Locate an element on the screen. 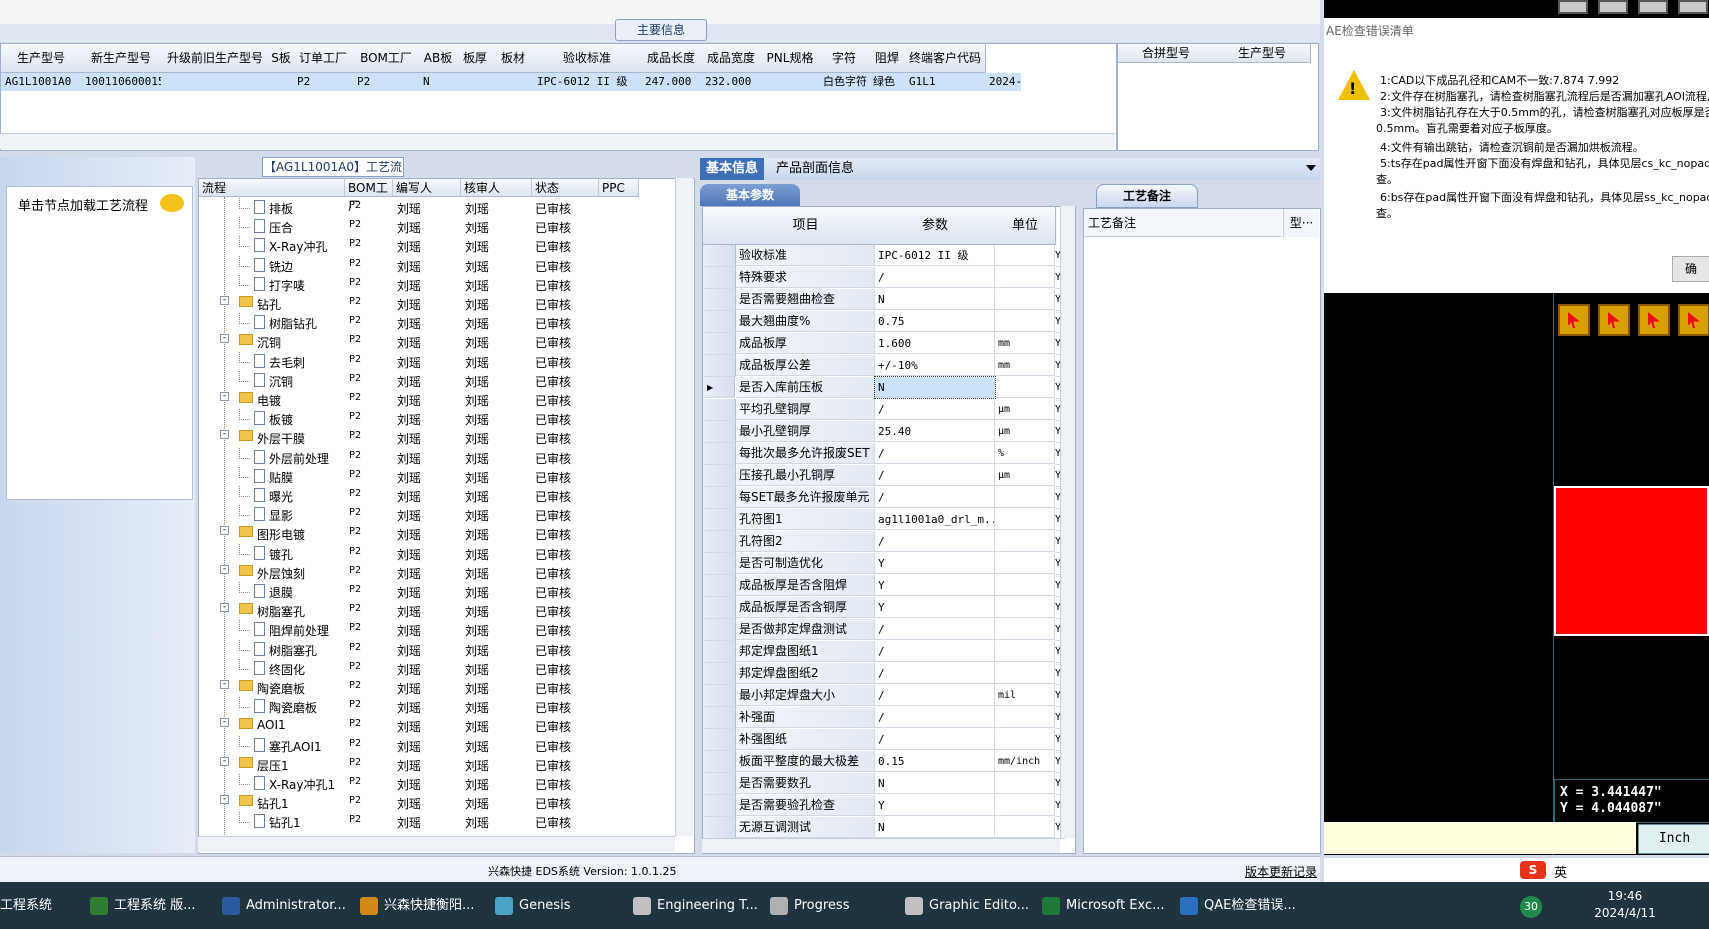 Image resolution: width=1709 pixels, height=929 pixels. param-value: 25.40 is located at coordinates (935, 431).